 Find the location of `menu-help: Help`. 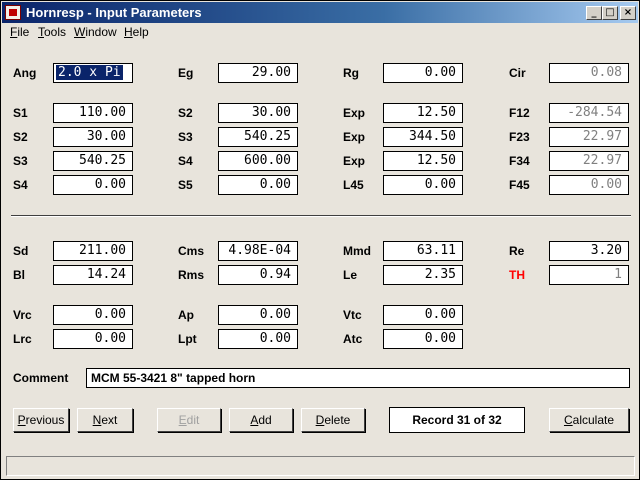

menu-help: Help is located at coordinates (136, 32).